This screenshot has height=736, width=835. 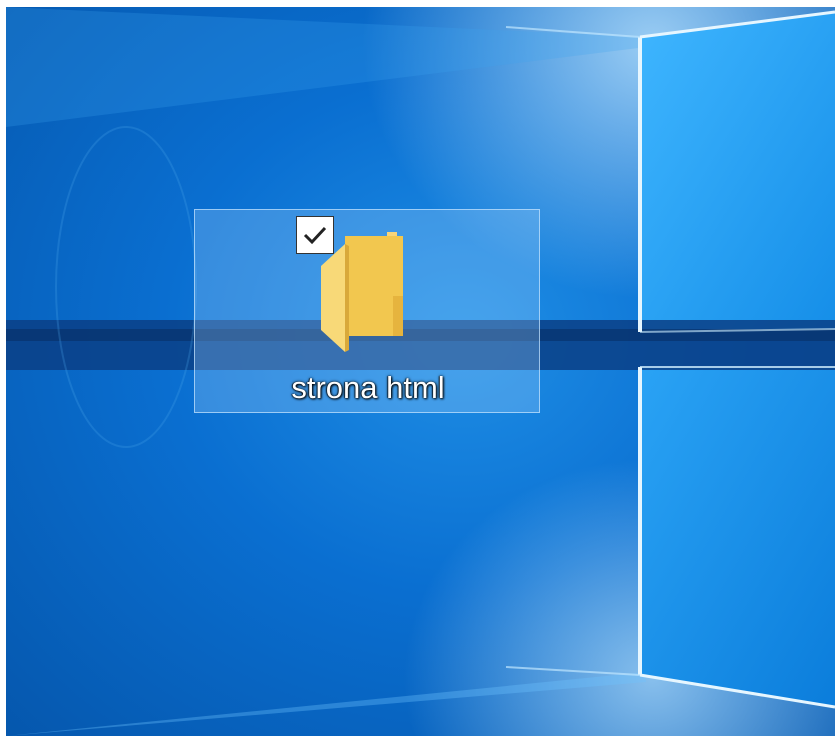 What do you see at coordinates (368, 387) in the screenshot?
I see `folder-label: strona html` at bounding box center [368, 387].